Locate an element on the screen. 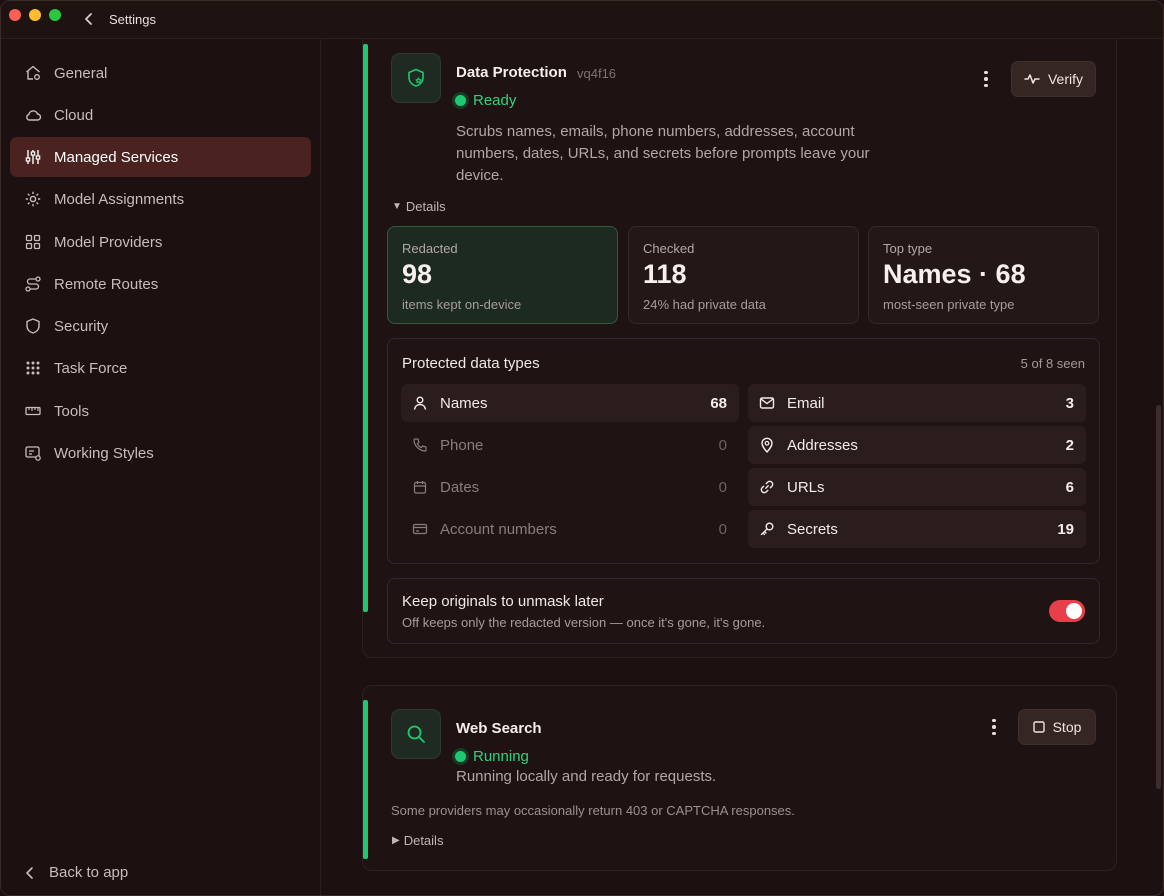  mail-icon is located at coordinates (767, 403).